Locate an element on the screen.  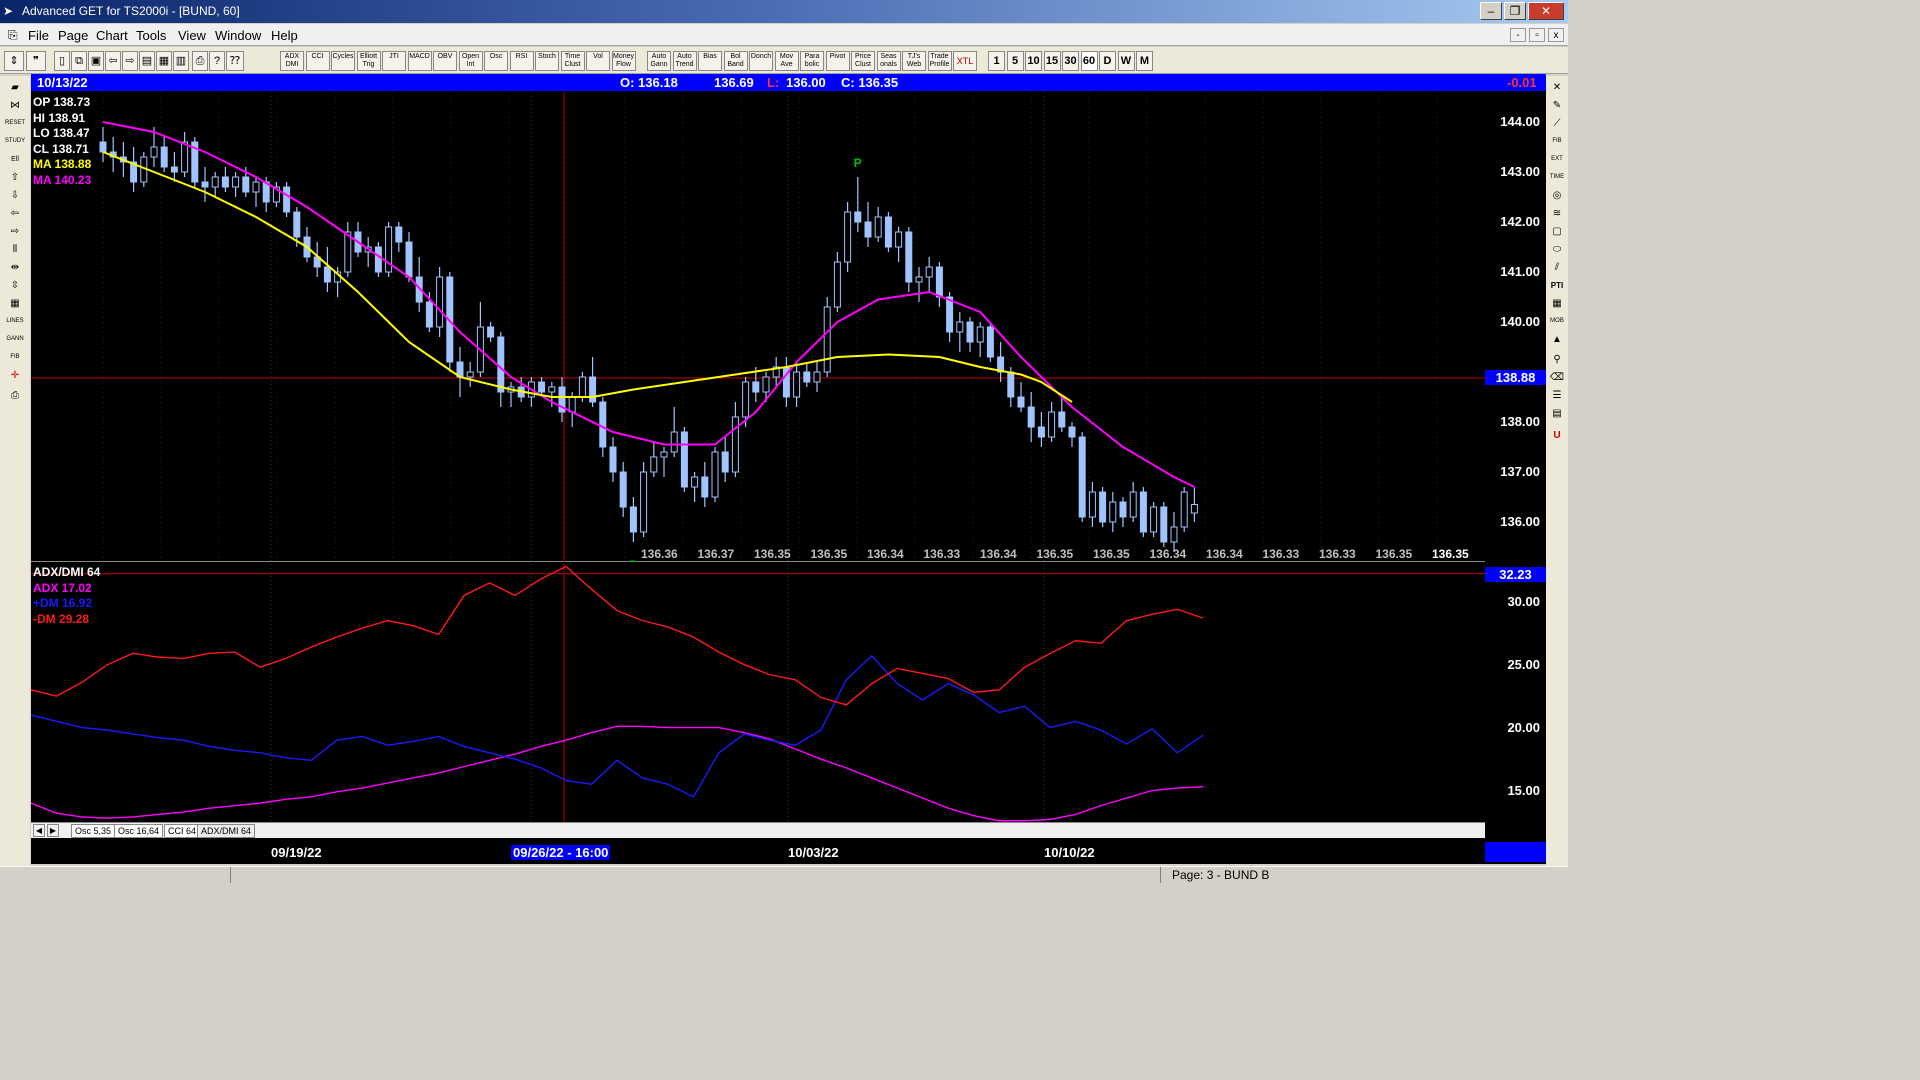
period-button: D is located at coordinates (1107, 61).